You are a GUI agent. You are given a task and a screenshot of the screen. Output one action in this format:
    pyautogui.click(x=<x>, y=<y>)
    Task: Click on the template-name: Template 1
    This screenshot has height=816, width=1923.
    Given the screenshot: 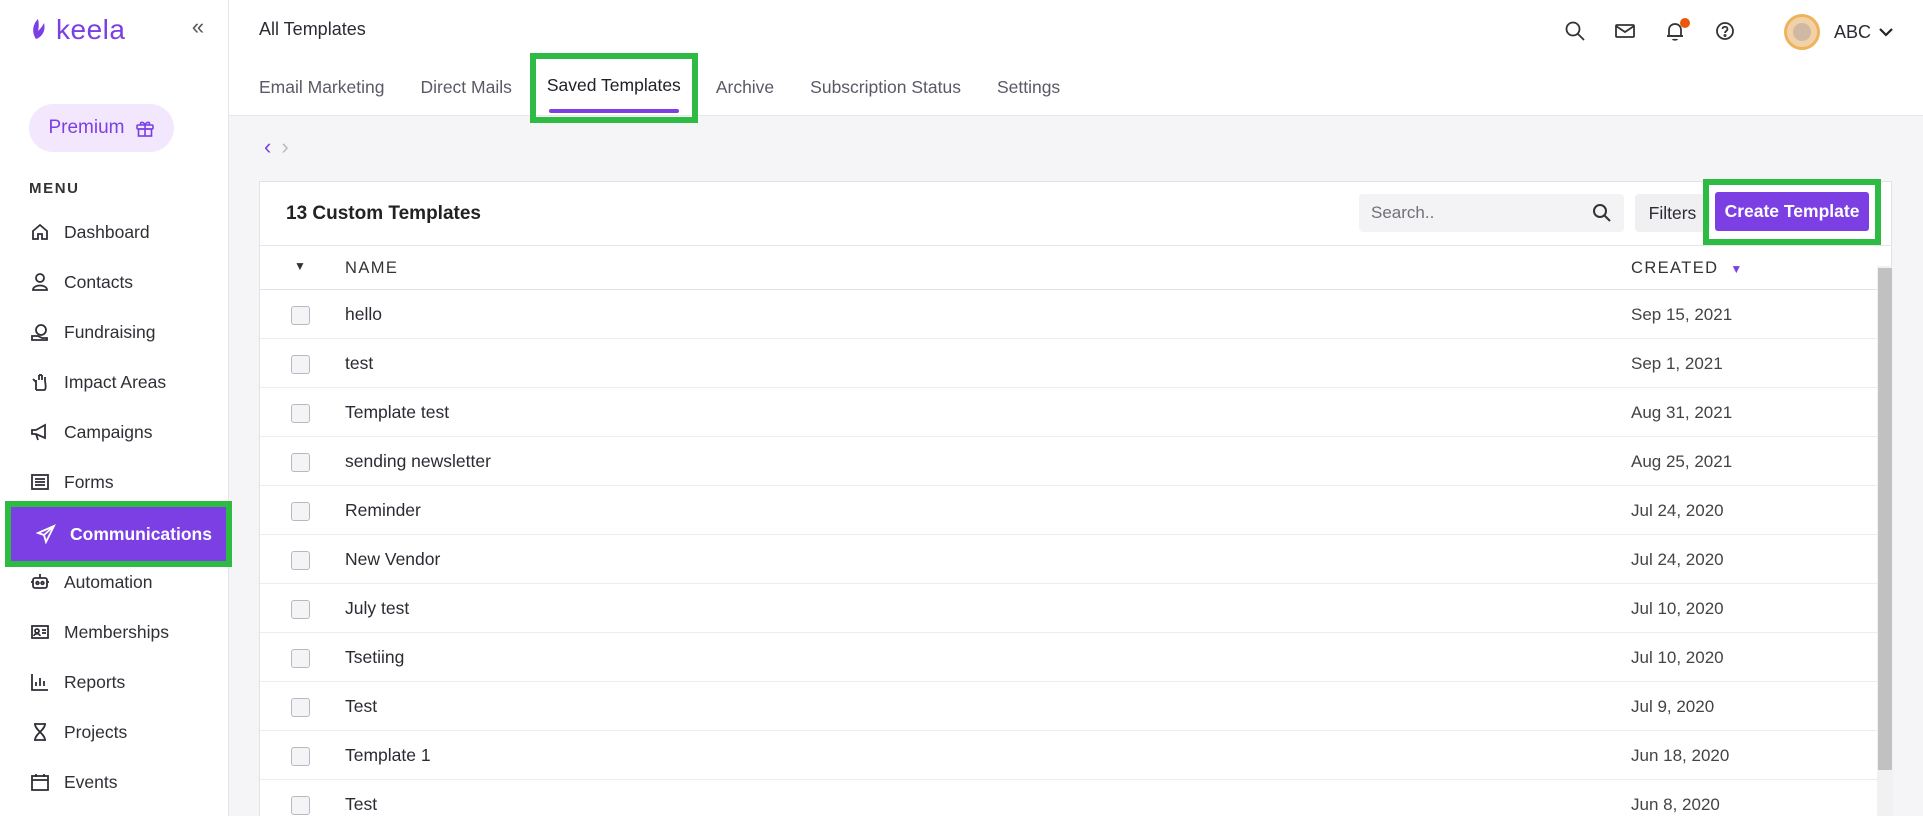 What is the action you would take?
    pyautogui.click(x=388, y=755)
    